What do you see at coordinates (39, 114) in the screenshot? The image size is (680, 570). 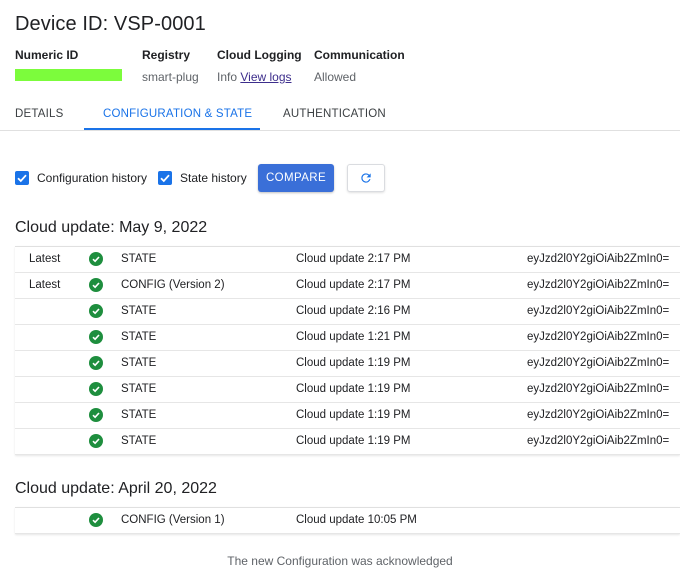 I see `tab-details: DETAILS` at bounding box center [39, 114].